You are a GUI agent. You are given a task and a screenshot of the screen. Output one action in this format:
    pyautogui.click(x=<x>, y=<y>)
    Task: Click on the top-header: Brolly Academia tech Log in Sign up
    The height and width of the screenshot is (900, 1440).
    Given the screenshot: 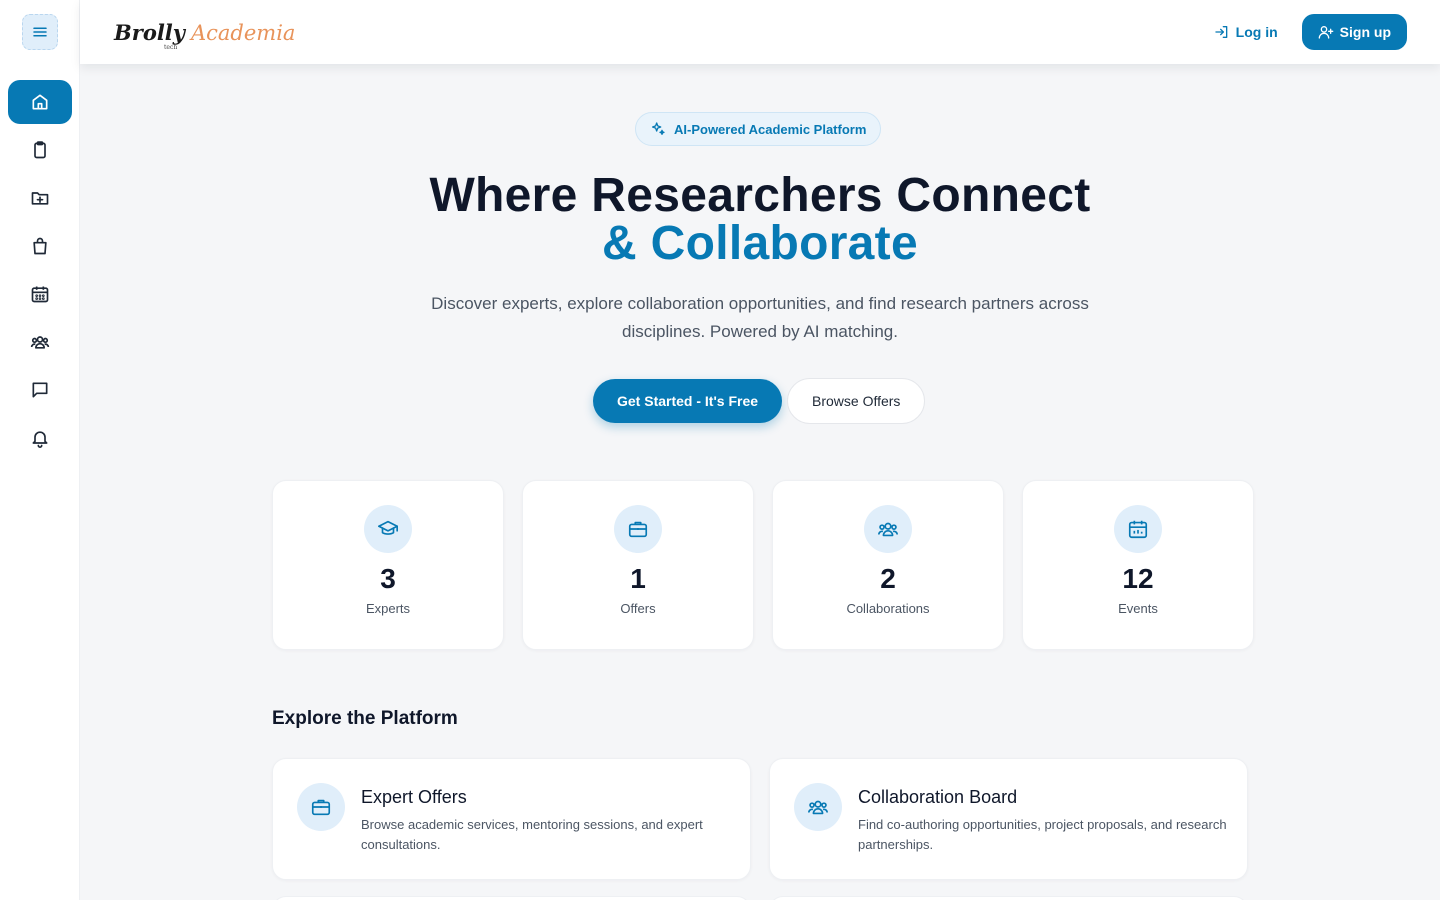 What is the action you would take?
    pyautogui.click(x=760, y=32)
    